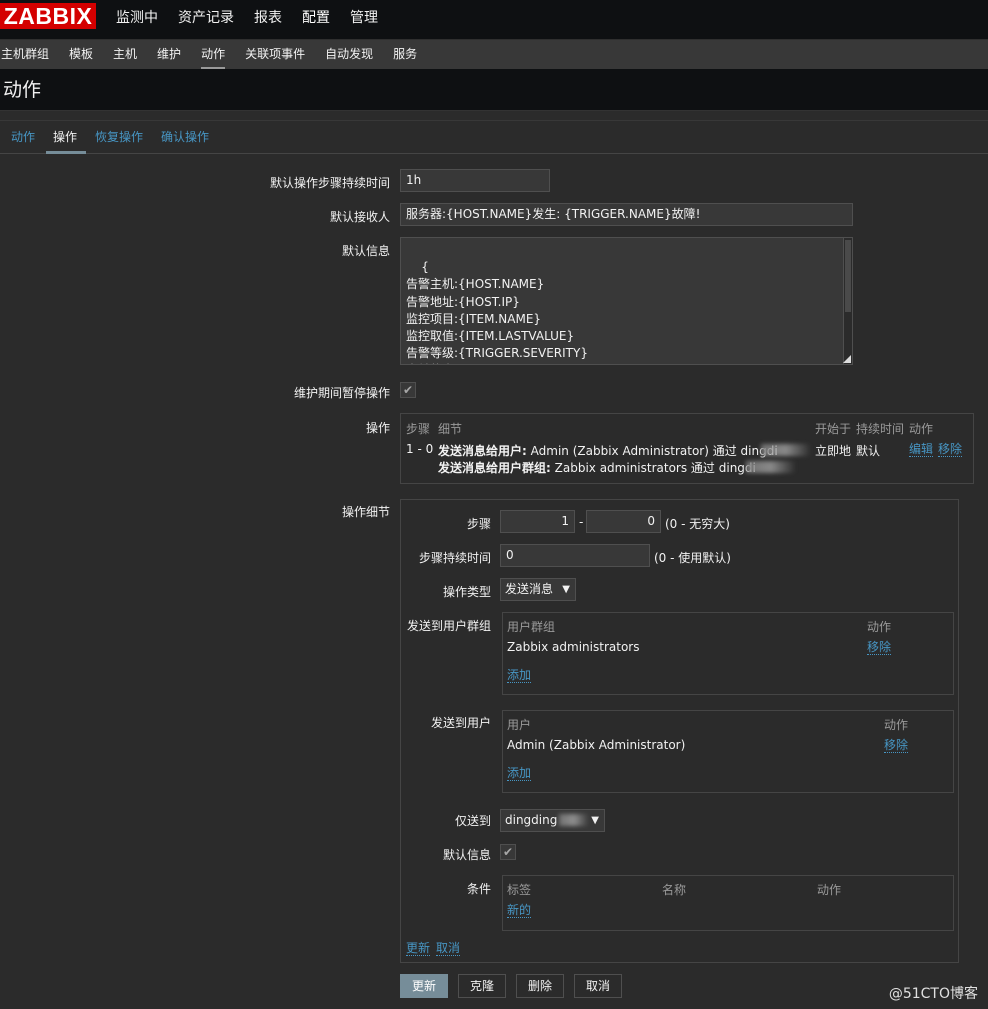  Describe the element at coordinates (519, 725) in the screenshot. I see `users-col-name: 用户` at that location.